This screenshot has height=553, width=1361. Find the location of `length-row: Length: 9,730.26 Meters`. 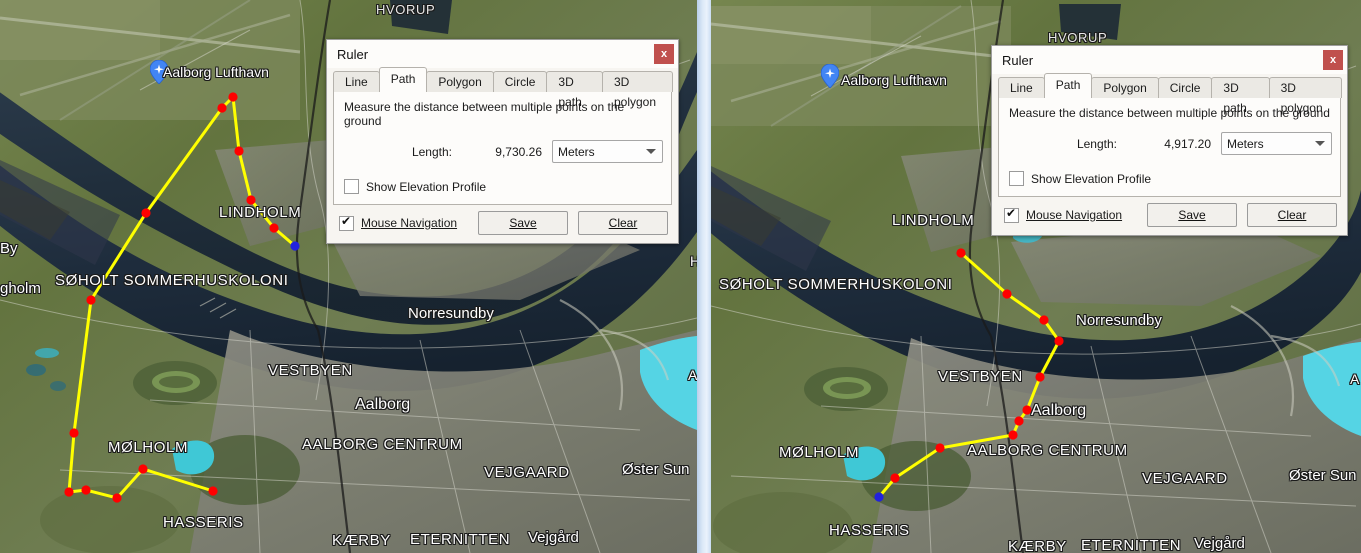

length-row: Length: 9,730.26 Meters is located at coordinates (502, 151).